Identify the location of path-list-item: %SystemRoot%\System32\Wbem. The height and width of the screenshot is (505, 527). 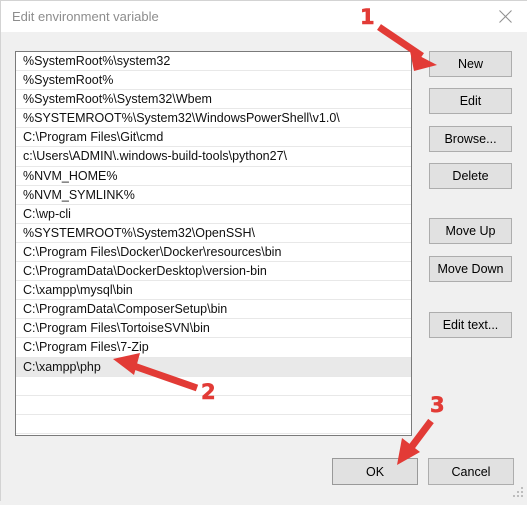
(213, 100).